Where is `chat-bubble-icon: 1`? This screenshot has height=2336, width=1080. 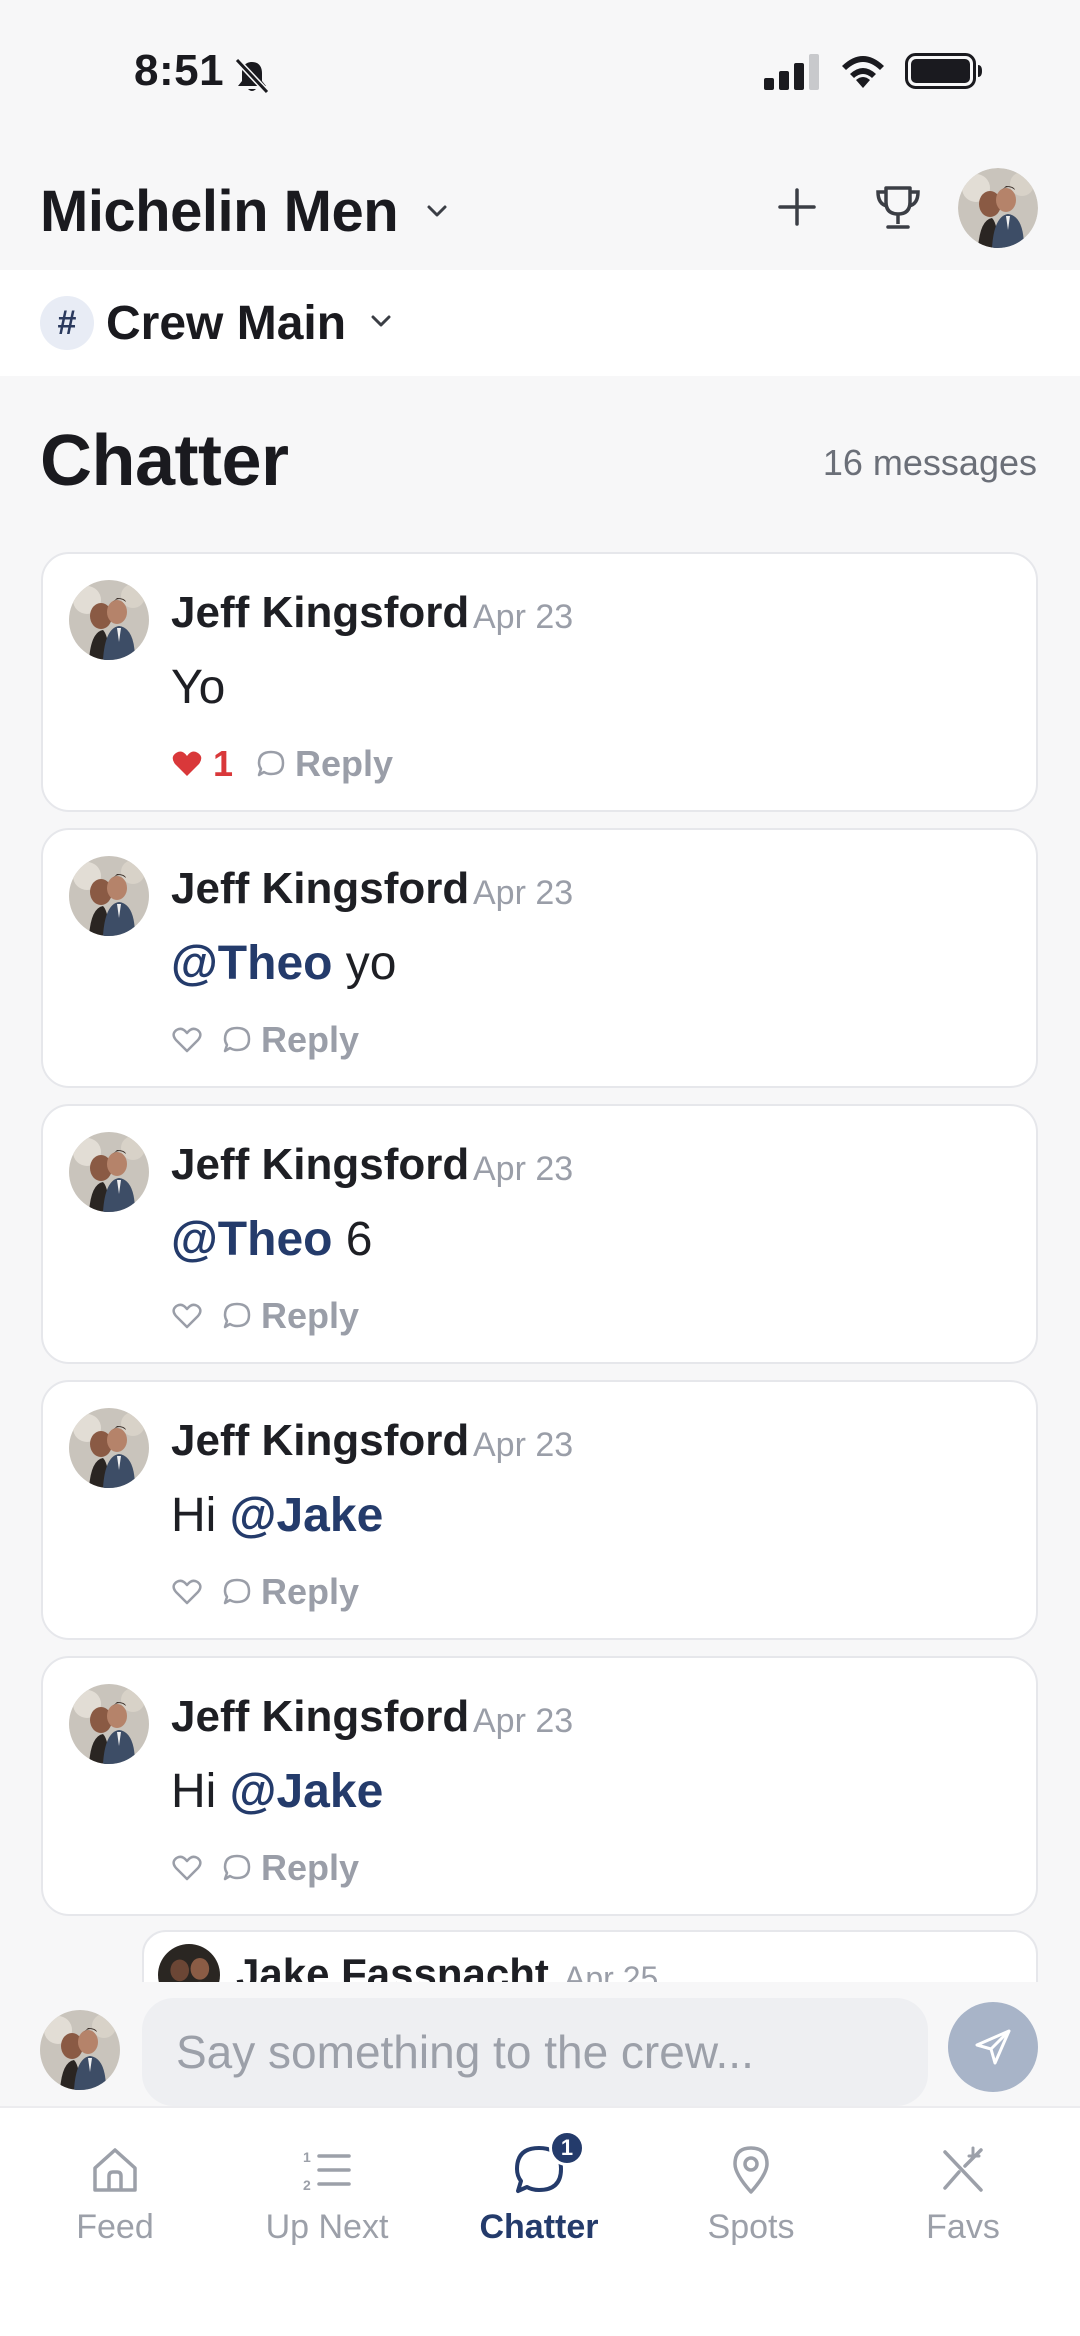
chat-bubble-icon: 1 is located at coordinates (548, 2164).